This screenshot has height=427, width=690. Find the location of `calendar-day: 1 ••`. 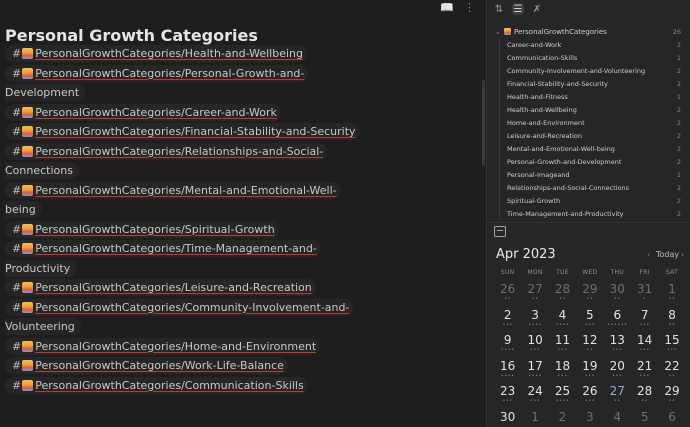

calendar-day: 1 •• is located at coordinates (671, 292).